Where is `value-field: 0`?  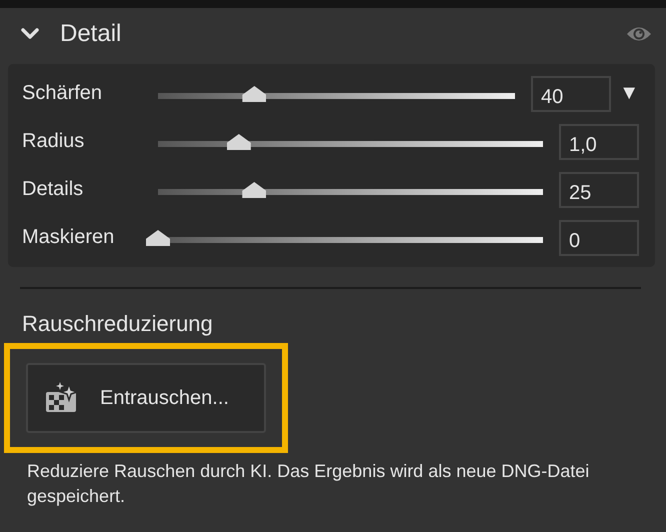 value-field: 0 is located at coordinates (599, 238).